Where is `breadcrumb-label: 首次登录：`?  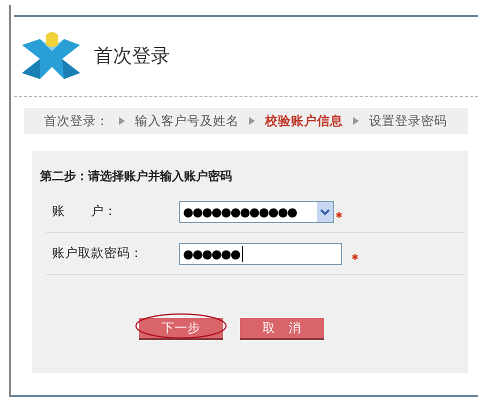 breadcrumb-label: 首次登录： is located at coordinates (76, 121).